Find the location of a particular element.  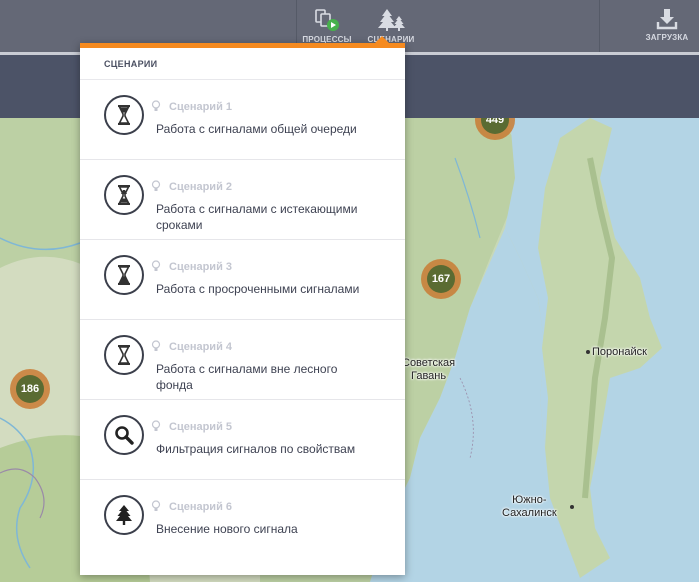

scenario-number: Сценарий 6 is located at coordinates (201, 507).